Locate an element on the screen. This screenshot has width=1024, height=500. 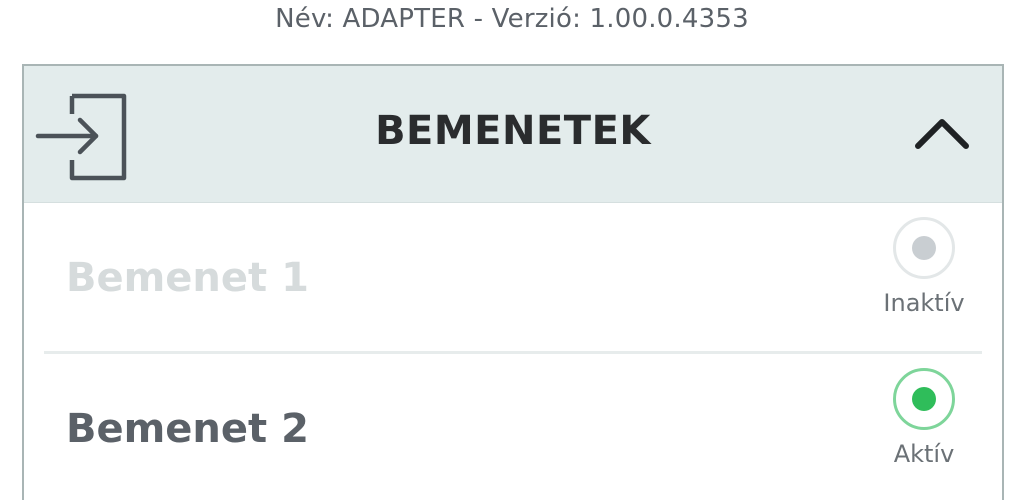
status-indicator: Aktív is located at coordinates (924, 418).